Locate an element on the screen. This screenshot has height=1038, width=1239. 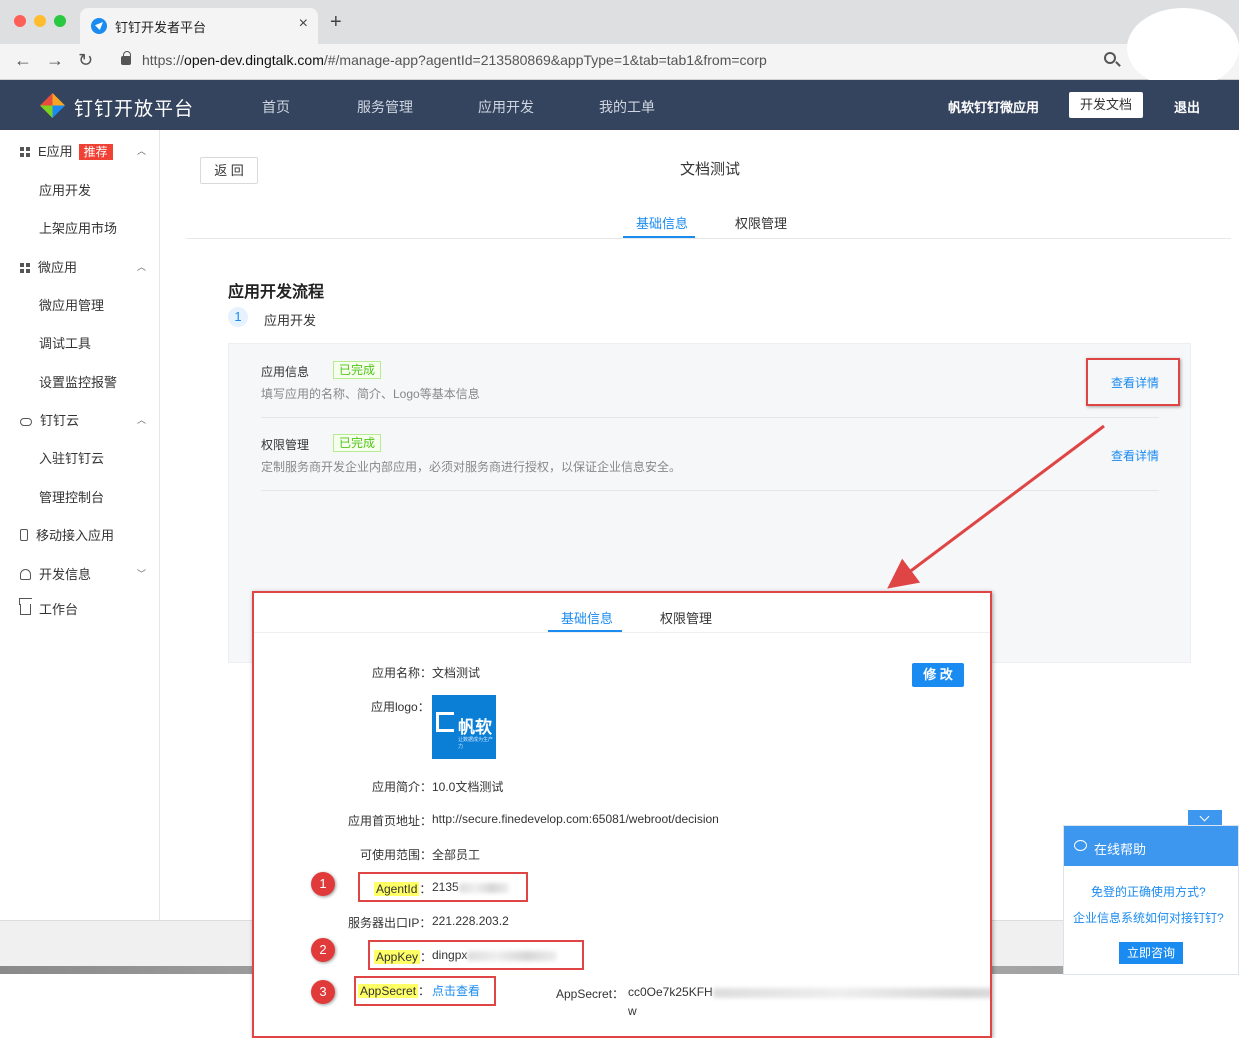
sidebar-item-micro-app-manage: 微应用管理 is located at coordinates (71, 304).